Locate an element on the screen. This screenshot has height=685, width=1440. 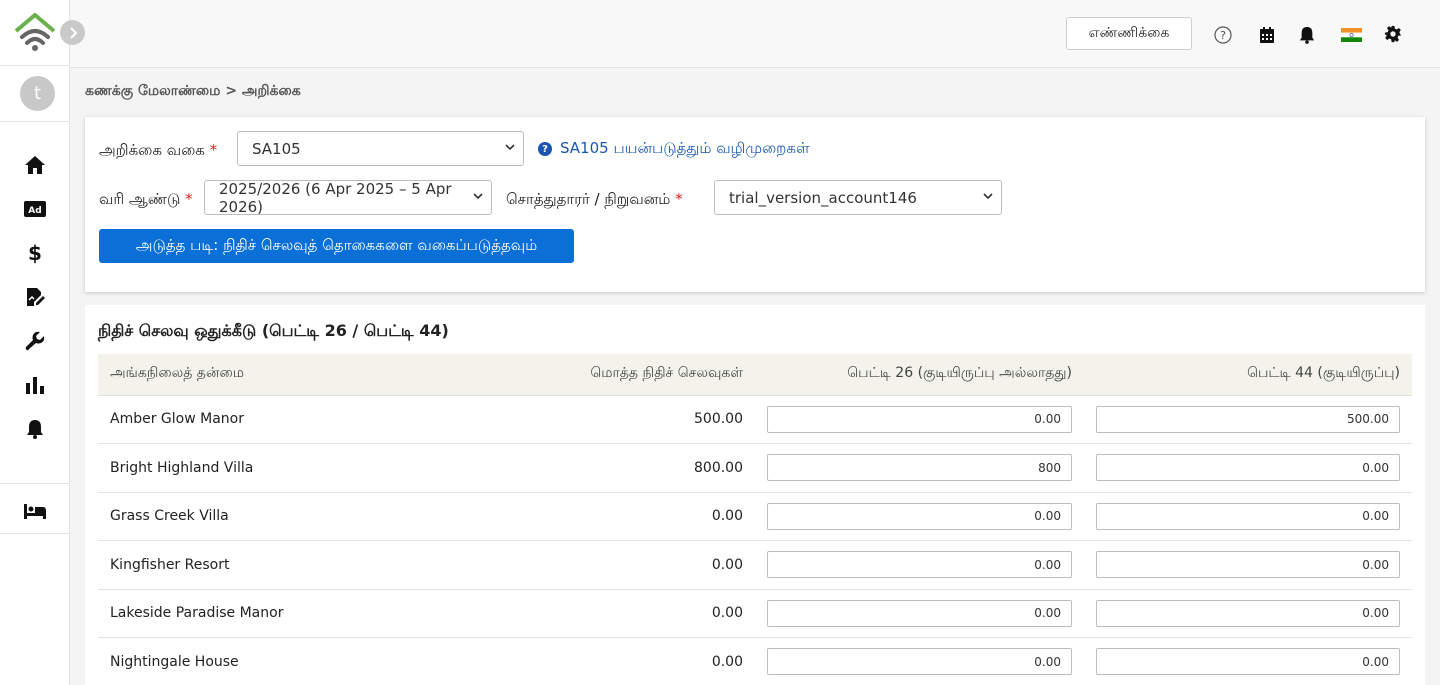
owner-label: சொத்துதாரர் / நிறுவனம் * is located at coordinates (594, 200).